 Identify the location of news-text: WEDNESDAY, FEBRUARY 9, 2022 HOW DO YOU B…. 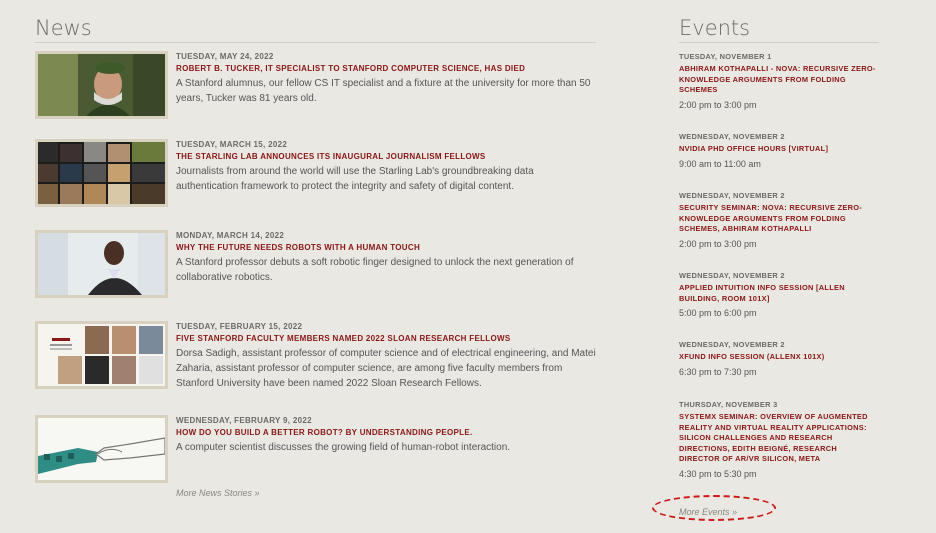
(386, 435).